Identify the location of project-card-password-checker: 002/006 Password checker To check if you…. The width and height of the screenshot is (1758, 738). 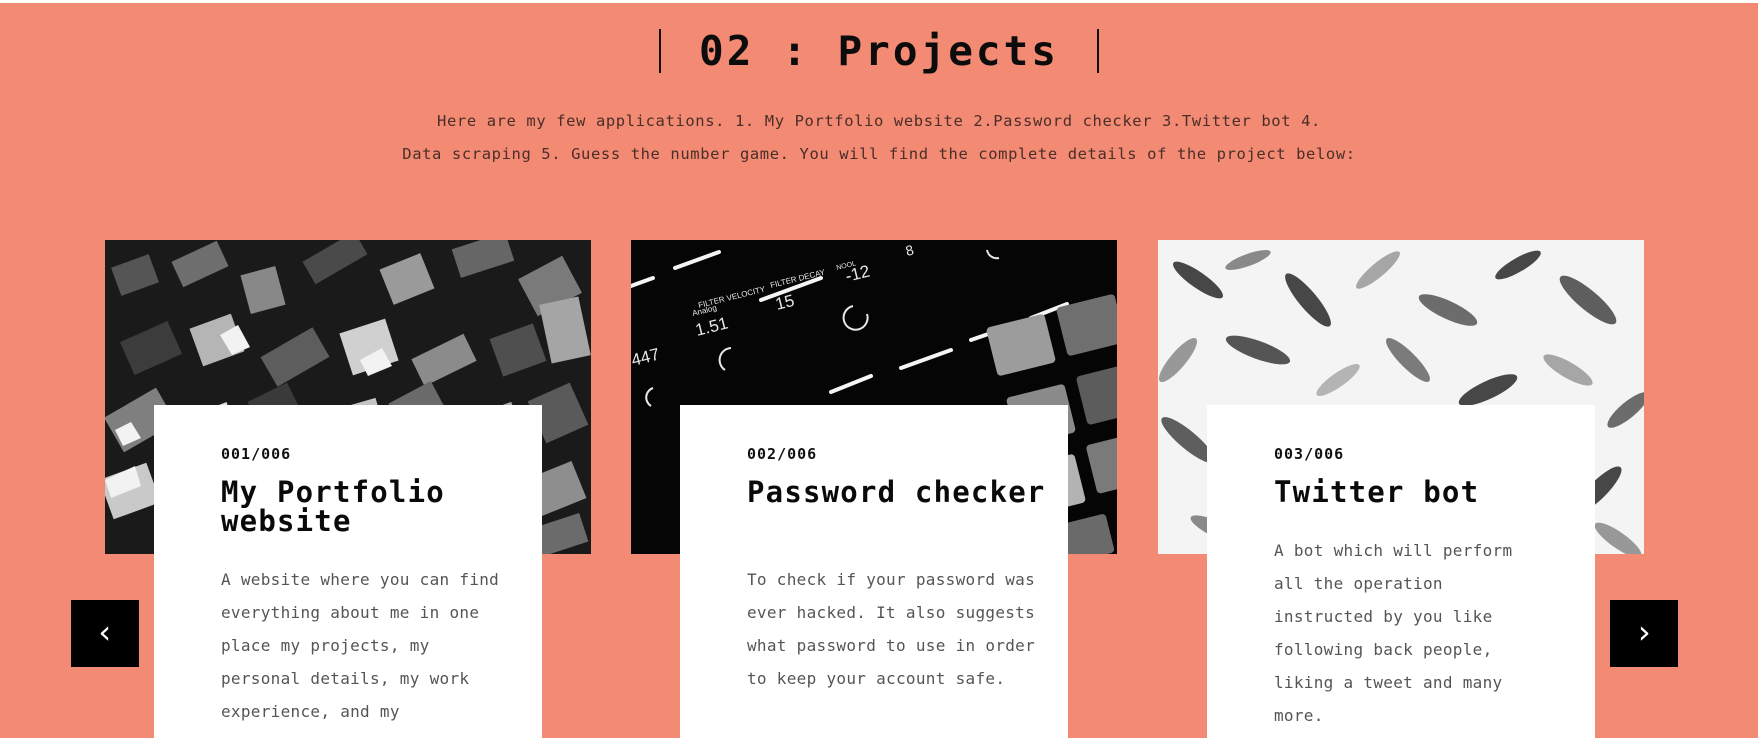
(874, 571).